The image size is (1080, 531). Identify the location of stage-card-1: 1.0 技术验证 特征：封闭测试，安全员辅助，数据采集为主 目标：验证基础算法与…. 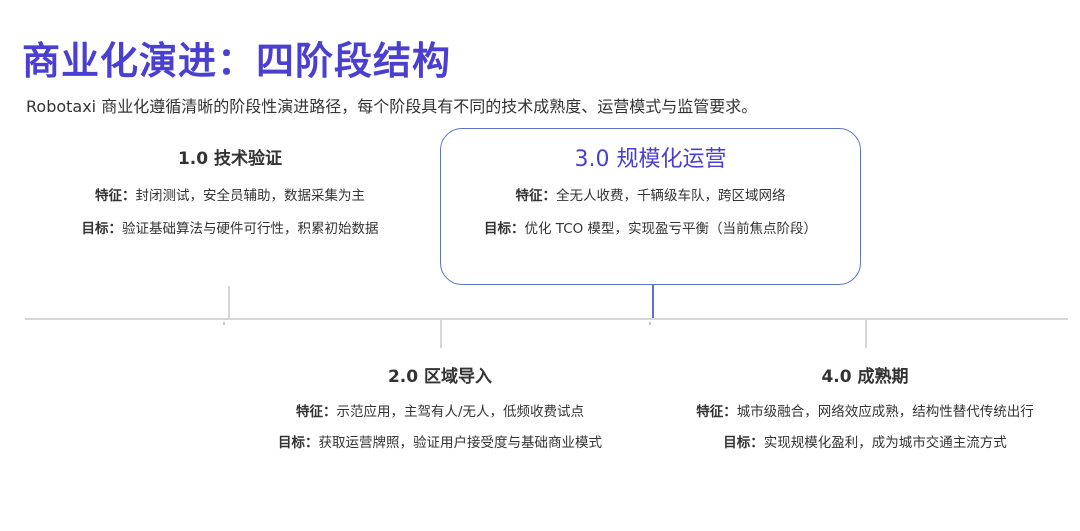
(230, 194).